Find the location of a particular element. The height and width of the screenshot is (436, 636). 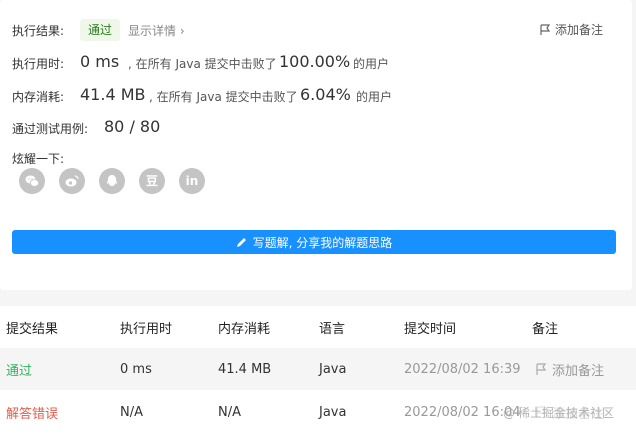

runtime-suffix: 的用户 is located at coordinates (371, 64).